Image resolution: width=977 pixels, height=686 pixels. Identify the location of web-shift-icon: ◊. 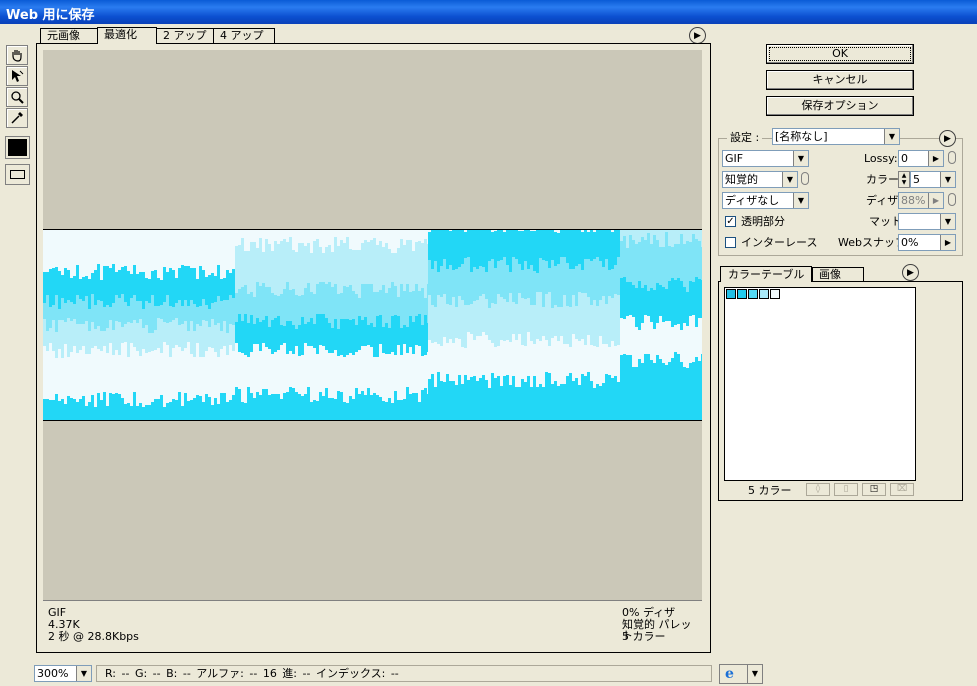
(818, 489).